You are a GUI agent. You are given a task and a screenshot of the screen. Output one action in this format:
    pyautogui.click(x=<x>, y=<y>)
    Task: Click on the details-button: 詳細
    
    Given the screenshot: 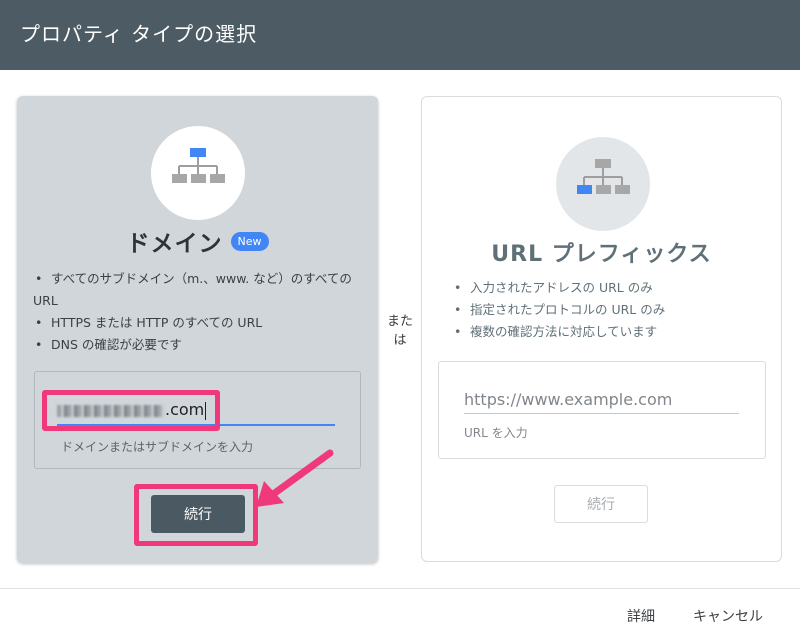 What is the action you would take?
    pyautogui.click(x=641, y=616)
    